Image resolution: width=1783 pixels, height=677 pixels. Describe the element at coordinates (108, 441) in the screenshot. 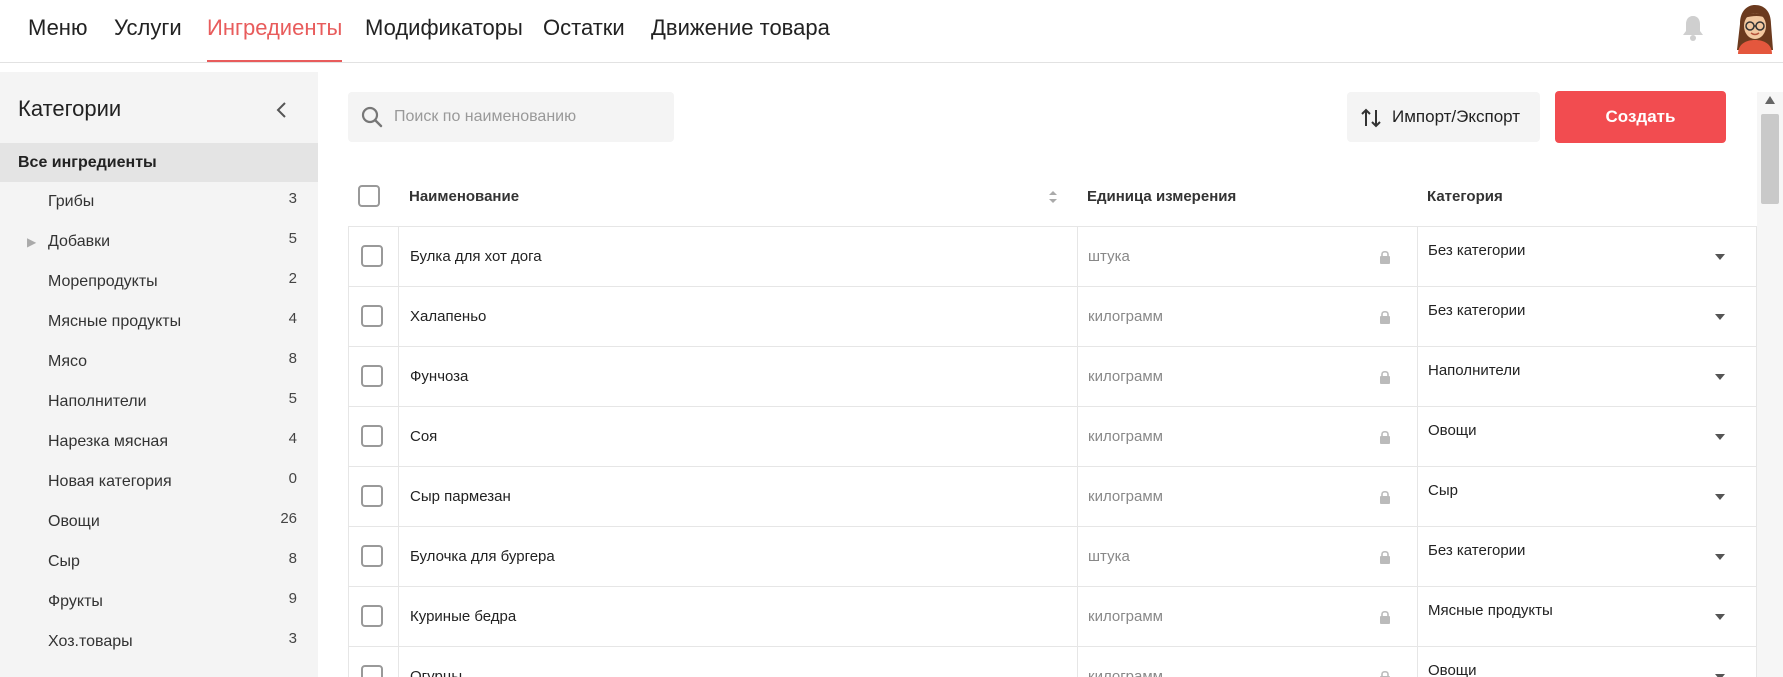

I see `sidebar-item-label: Нарезка мясная` at that location.